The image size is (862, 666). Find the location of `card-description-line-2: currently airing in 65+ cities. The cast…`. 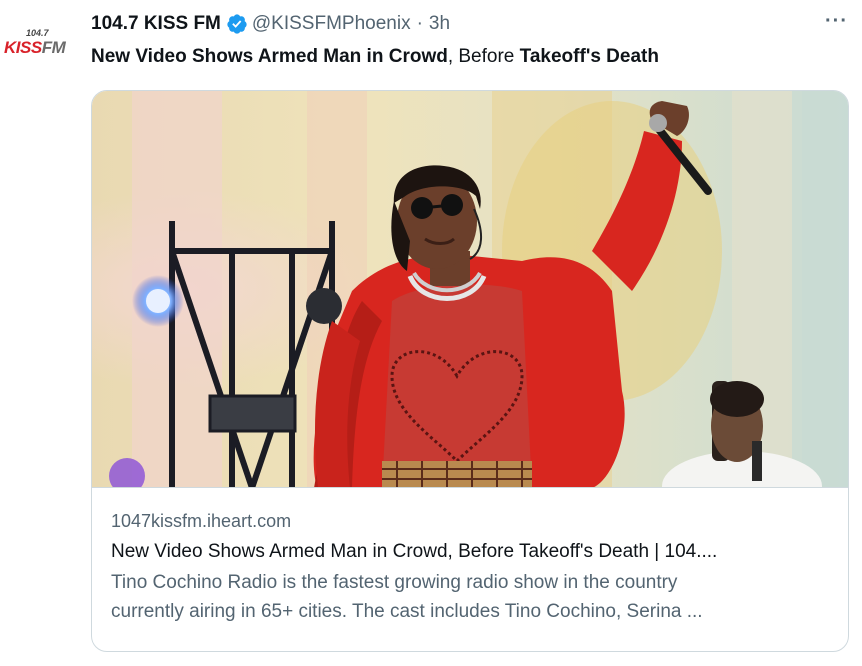

card-description-line-2: currently airing in 65+ cities. The cast… is located at coordinates (407, 611).